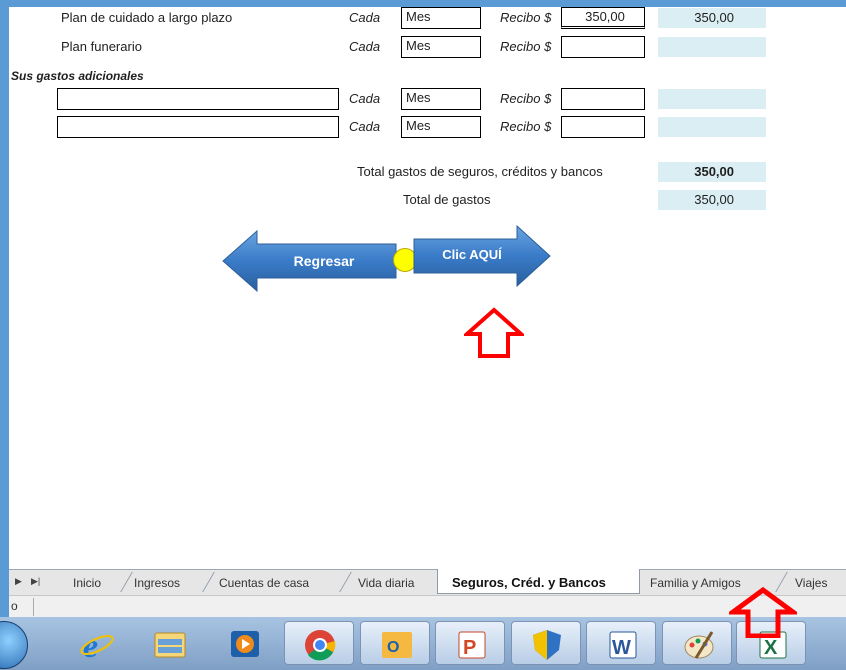 The width and height of the screenshot is (846, 670). Describe the element at coordinates (101, 46) in the screenshot. I see `row-label: Plan funerario` at that location.